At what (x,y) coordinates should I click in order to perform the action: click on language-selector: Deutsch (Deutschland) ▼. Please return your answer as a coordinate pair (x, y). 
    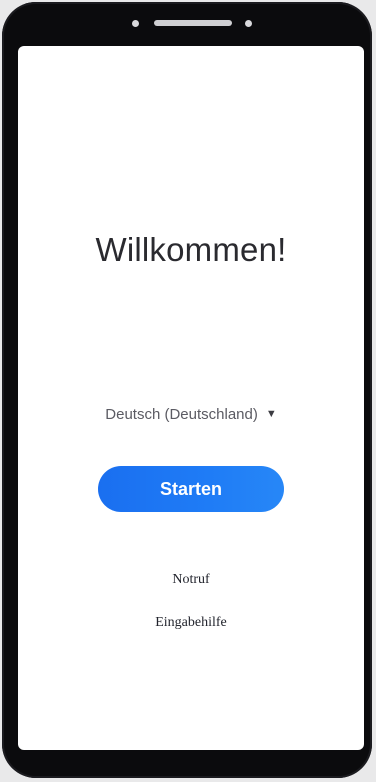
    Looking at the image, I should click on (191, 414).